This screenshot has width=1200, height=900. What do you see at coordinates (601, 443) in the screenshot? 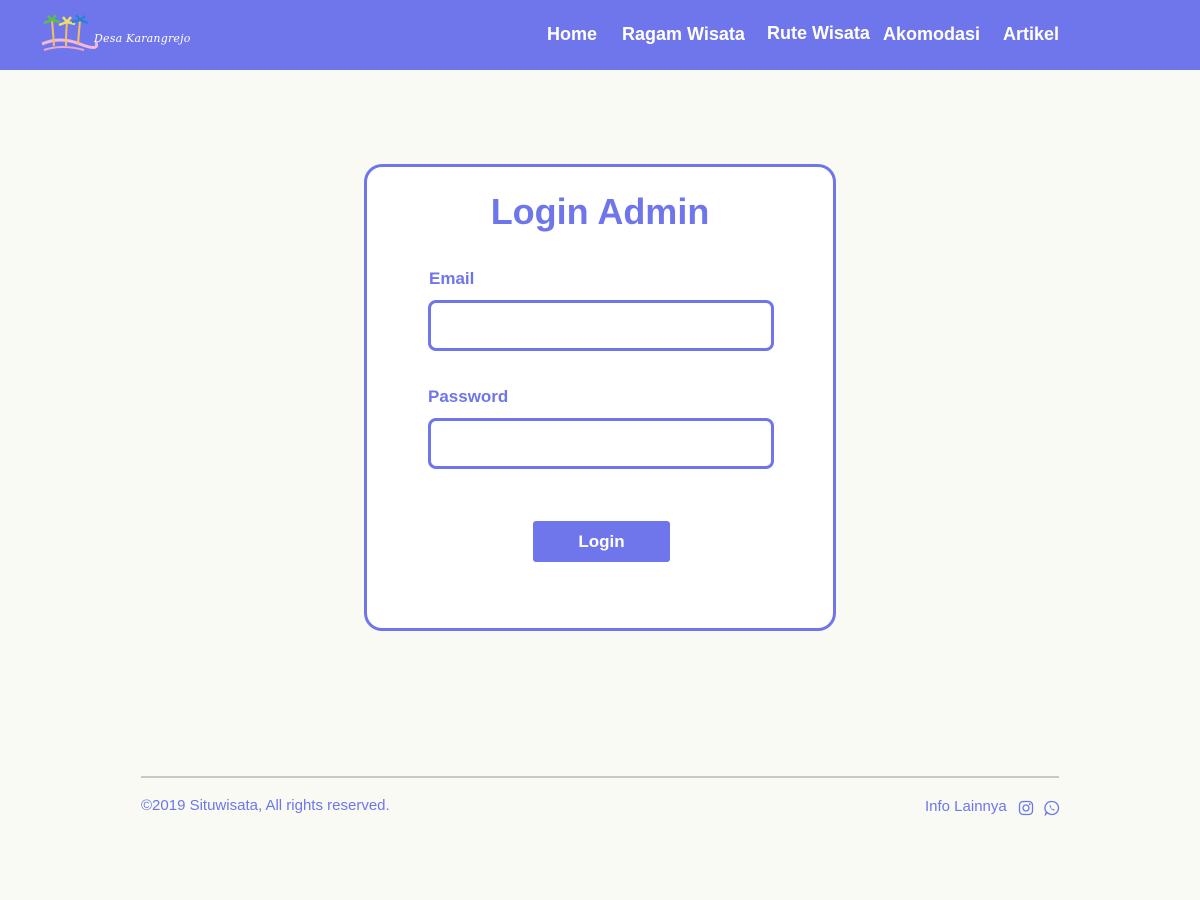
I see `password-field` at bounding box center [601, 443].